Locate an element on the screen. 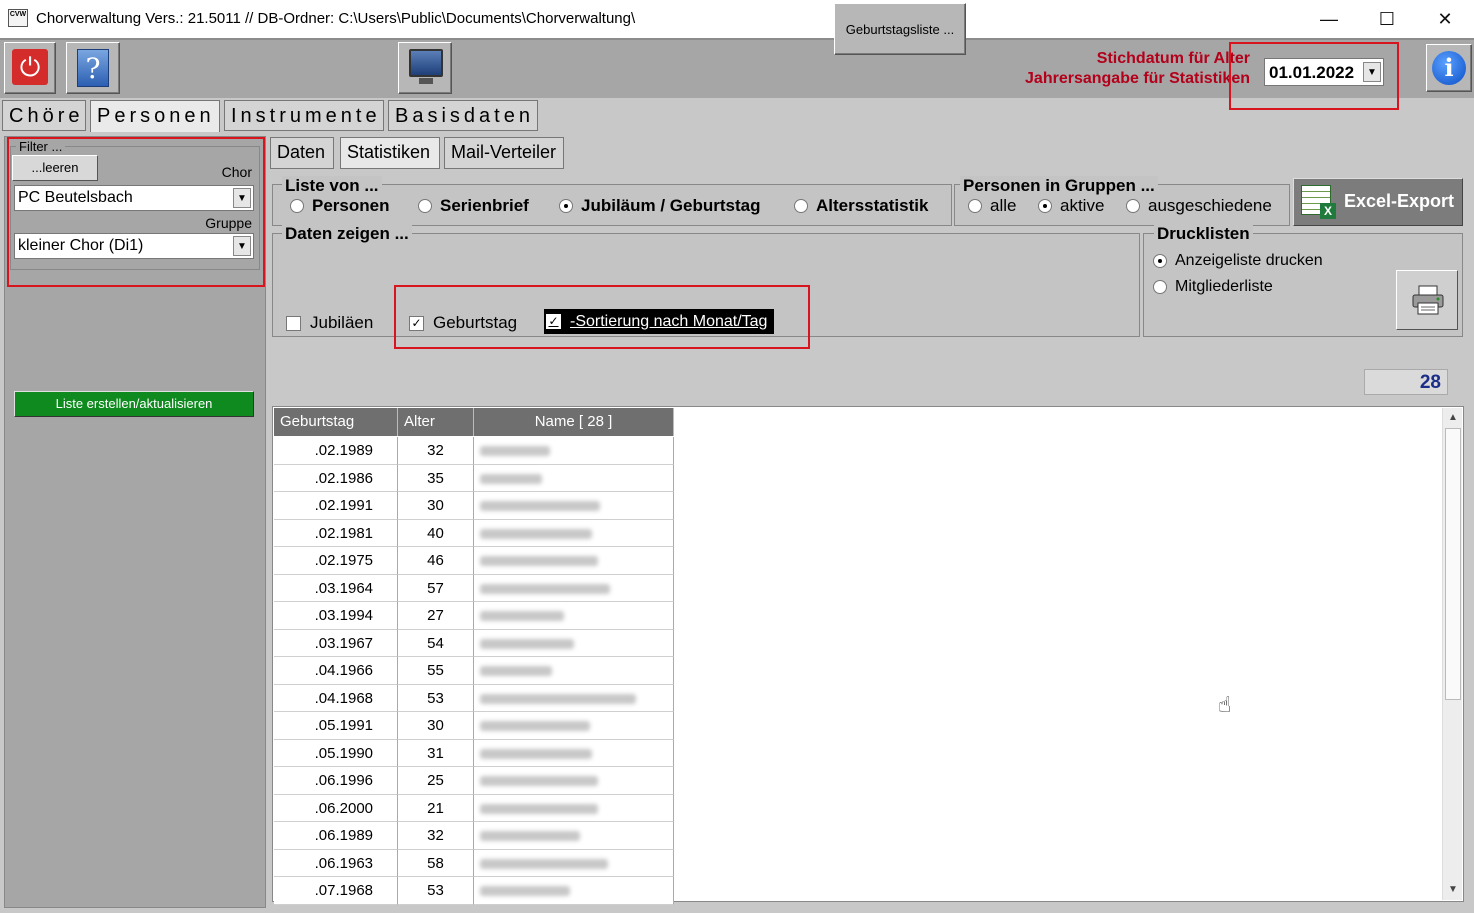 The image size is (1474, 913). scroll-thumb is located at coordinates (1453, 564).